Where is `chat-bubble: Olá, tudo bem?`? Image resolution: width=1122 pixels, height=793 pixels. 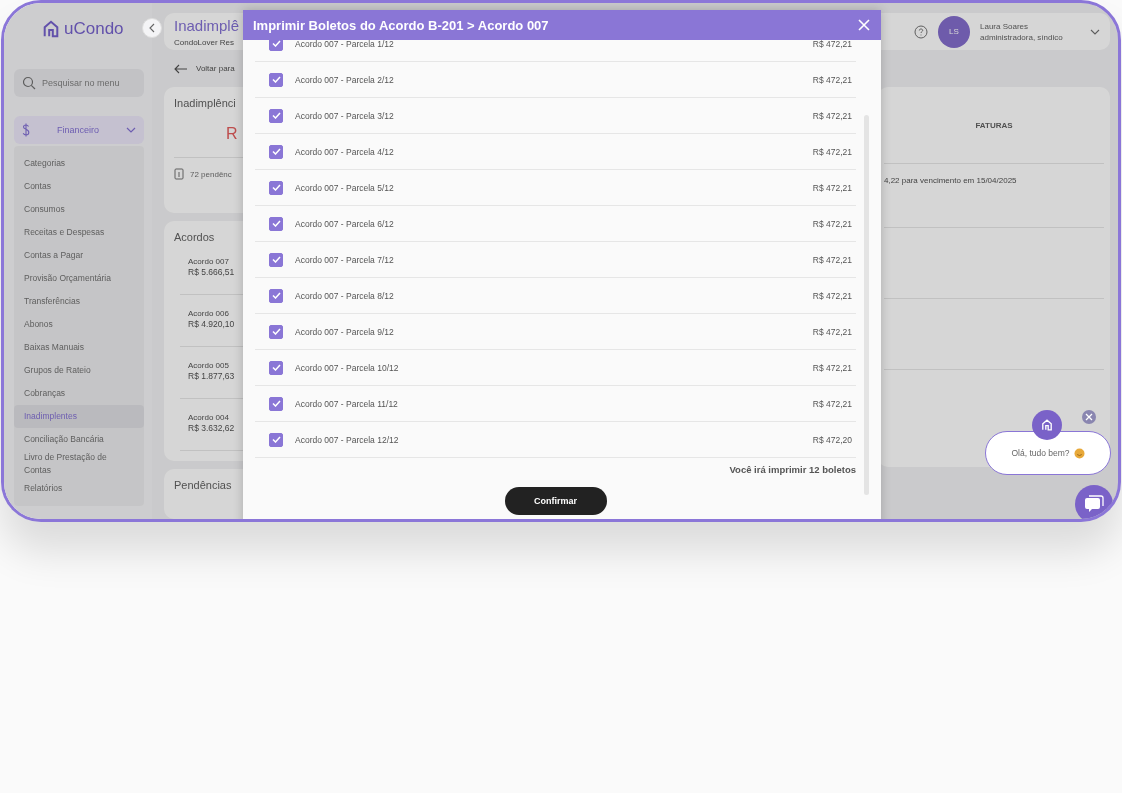
chat-bubble: Olá, tudo bem? is located at coordinates (1048, 453).